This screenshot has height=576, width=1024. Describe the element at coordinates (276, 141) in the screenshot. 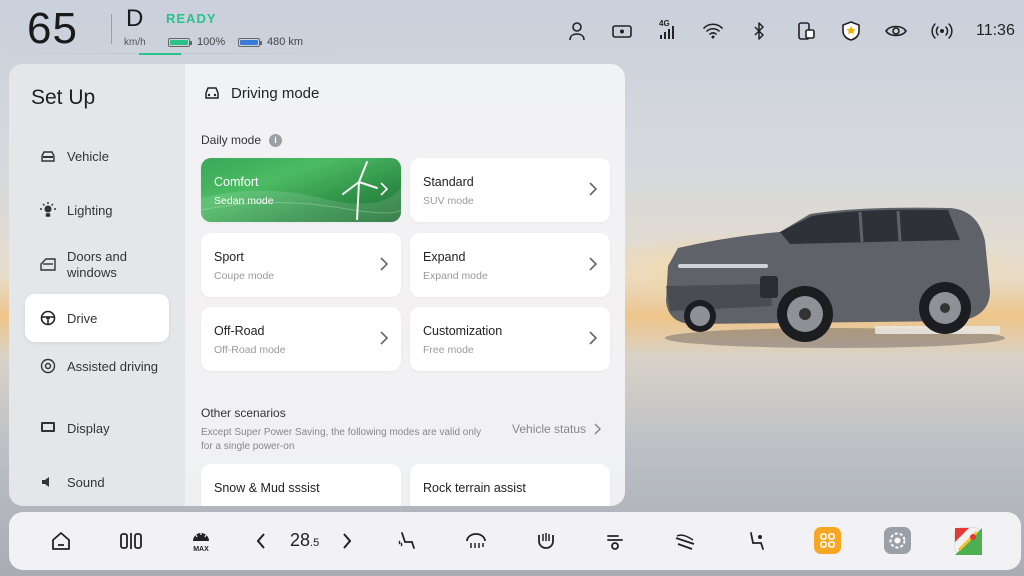

I see `info-icon: i` at that location.